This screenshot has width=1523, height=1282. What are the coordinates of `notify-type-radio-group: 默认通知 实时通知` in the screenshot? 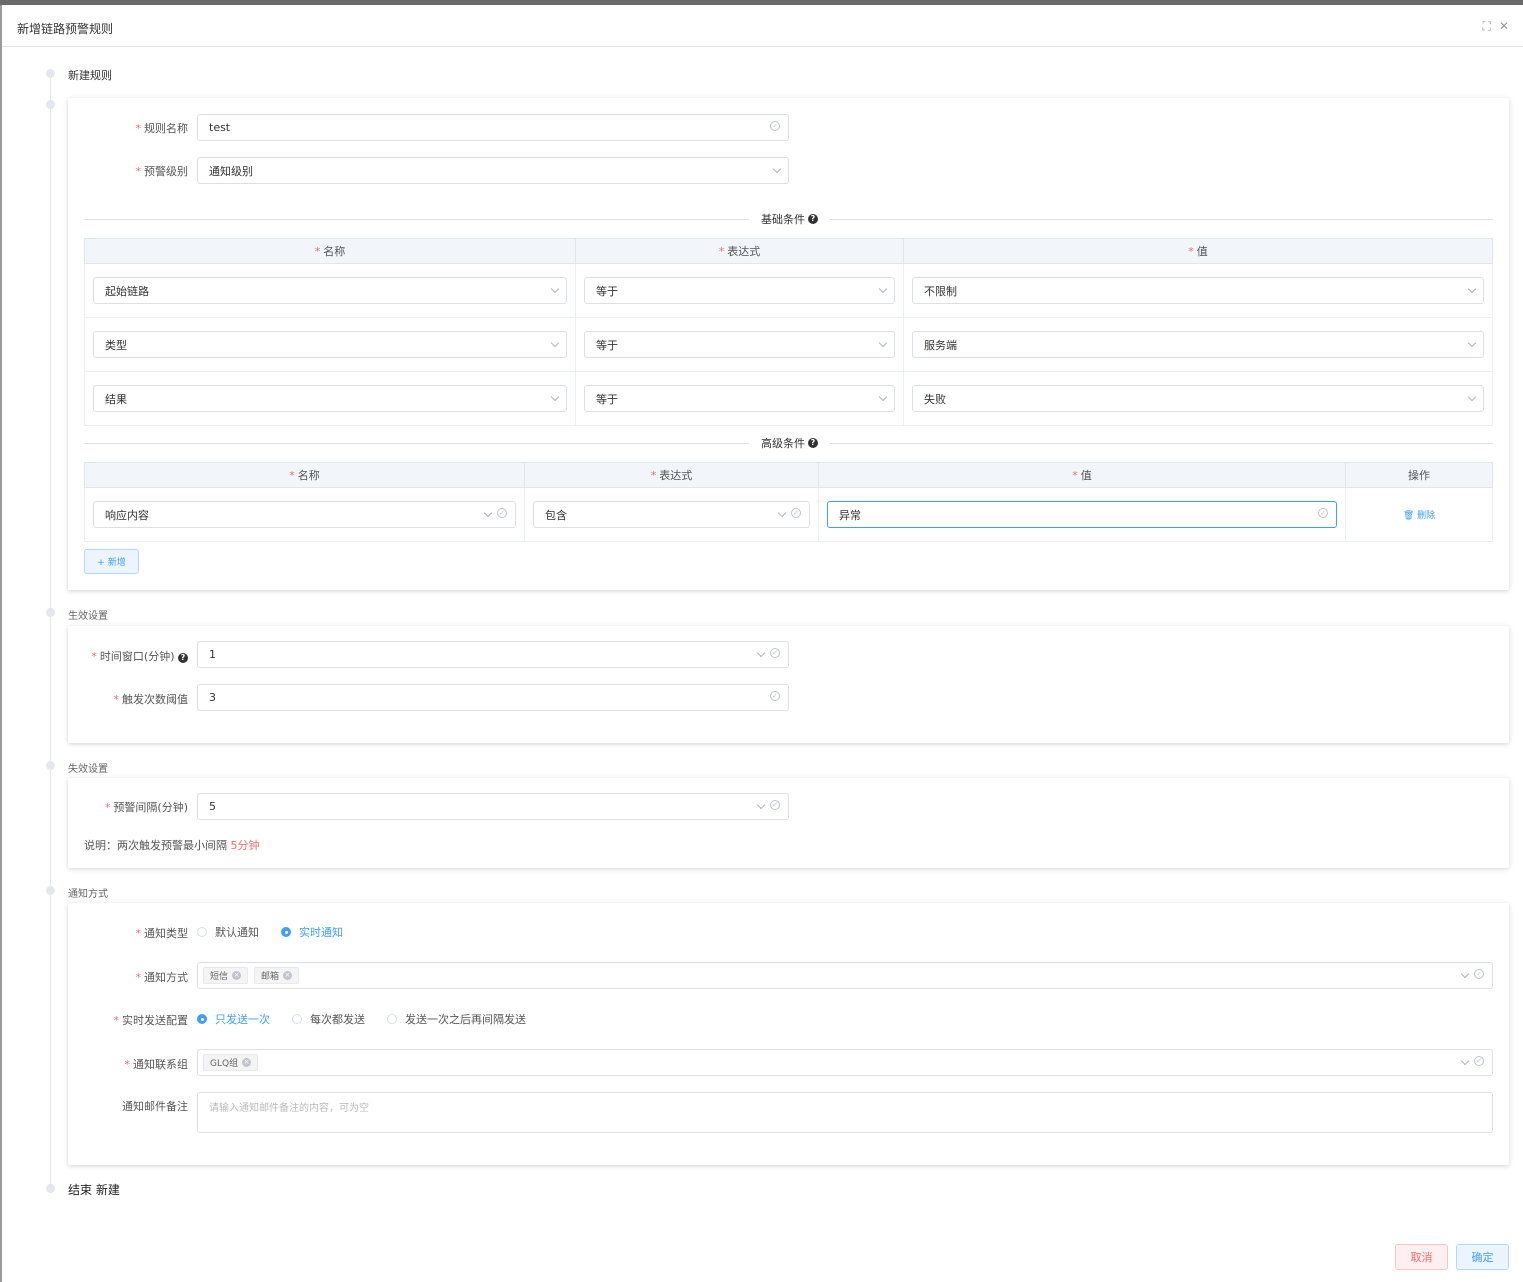 It's located at (281, 932).